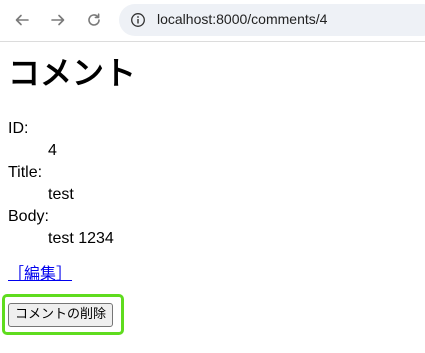 The height and width of the screenshot is (353, 425). I want to click on reload-button, so click(94, 20).